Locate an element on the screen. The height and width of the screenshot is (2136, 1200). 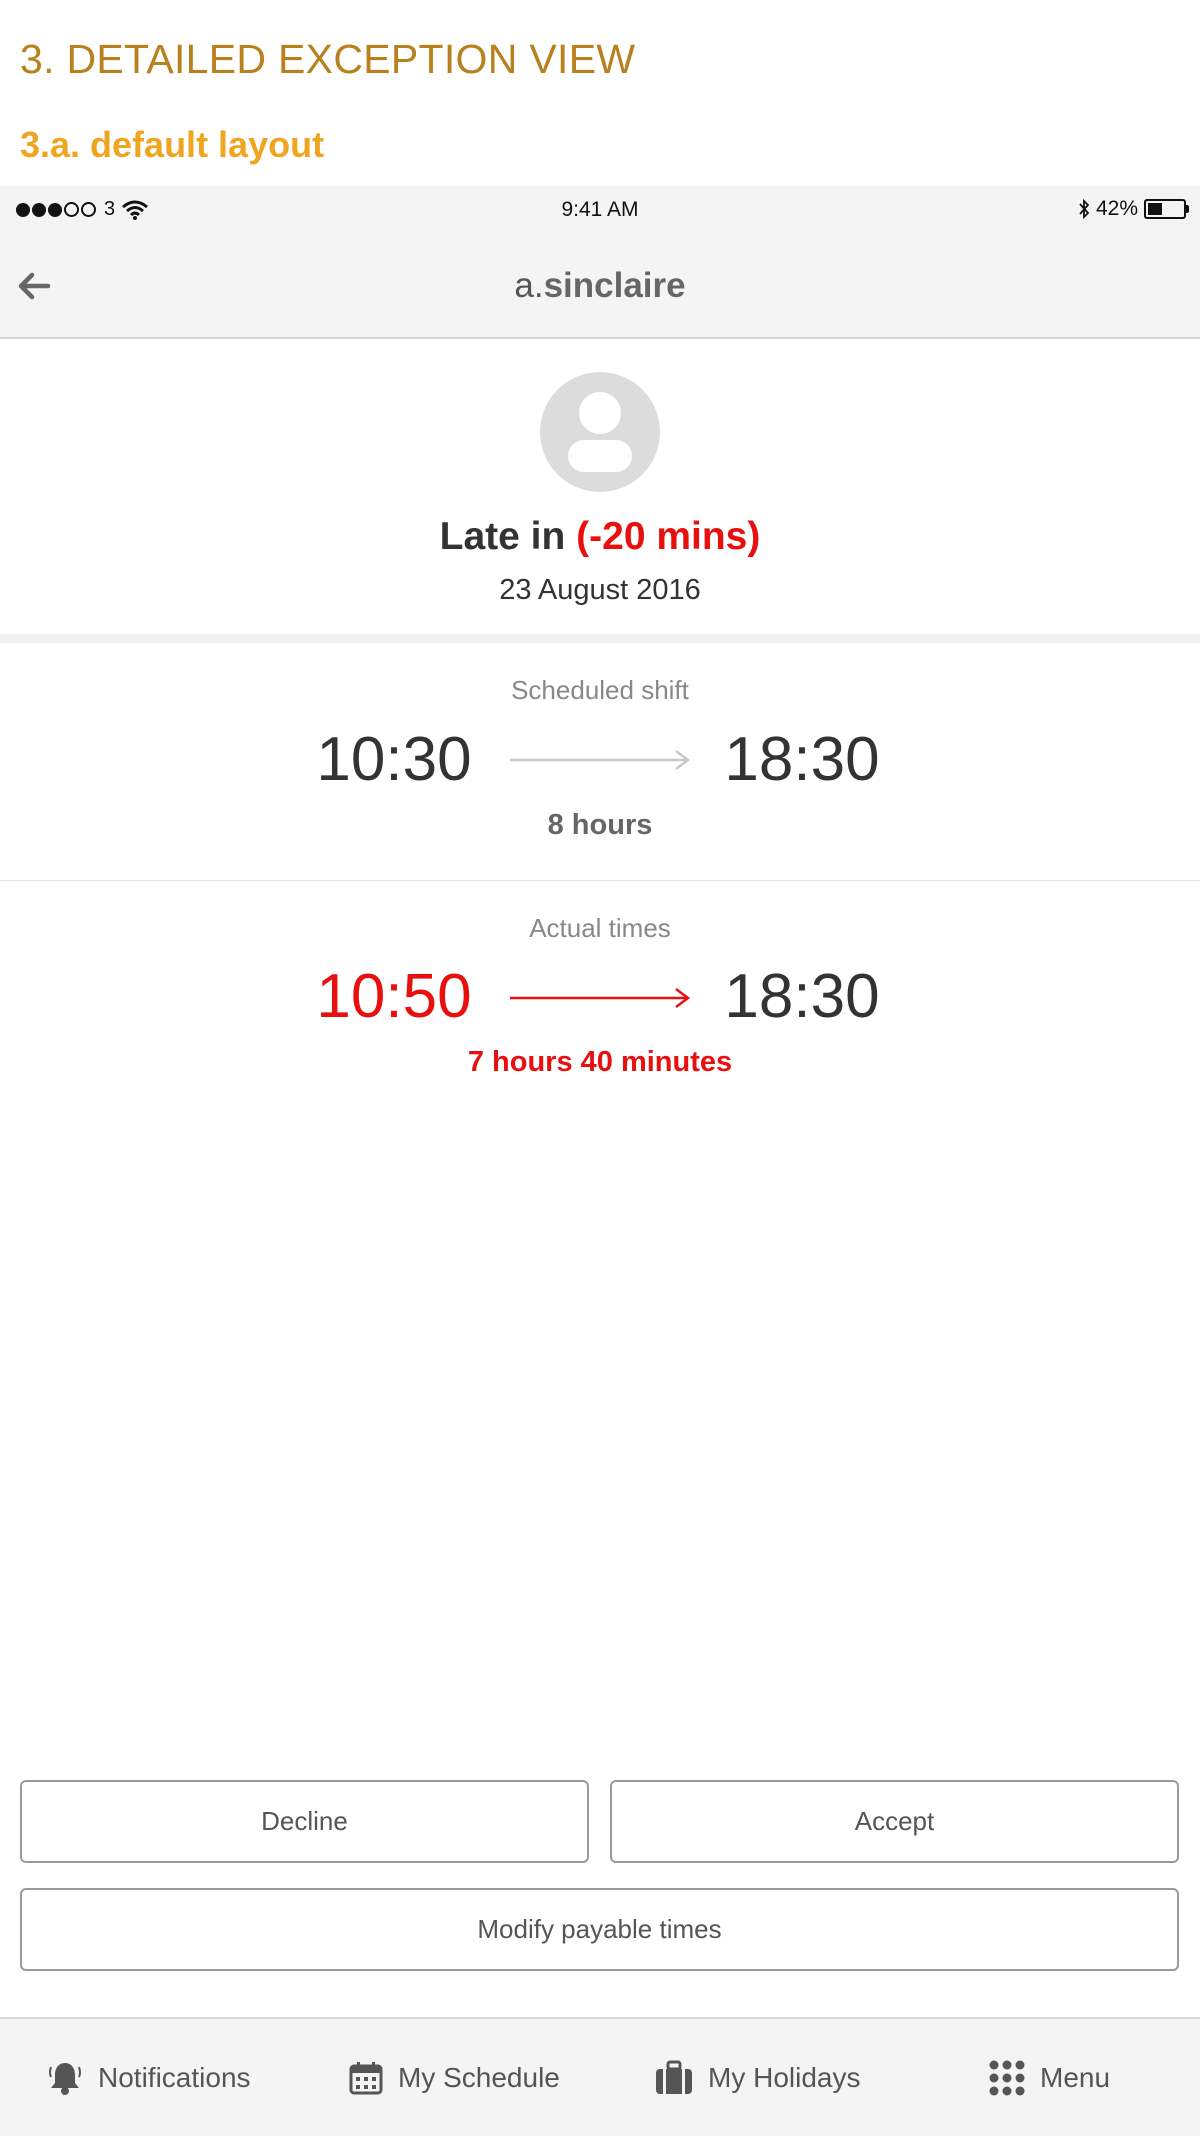
calendar-icon is located at coordinates (366, 2077).